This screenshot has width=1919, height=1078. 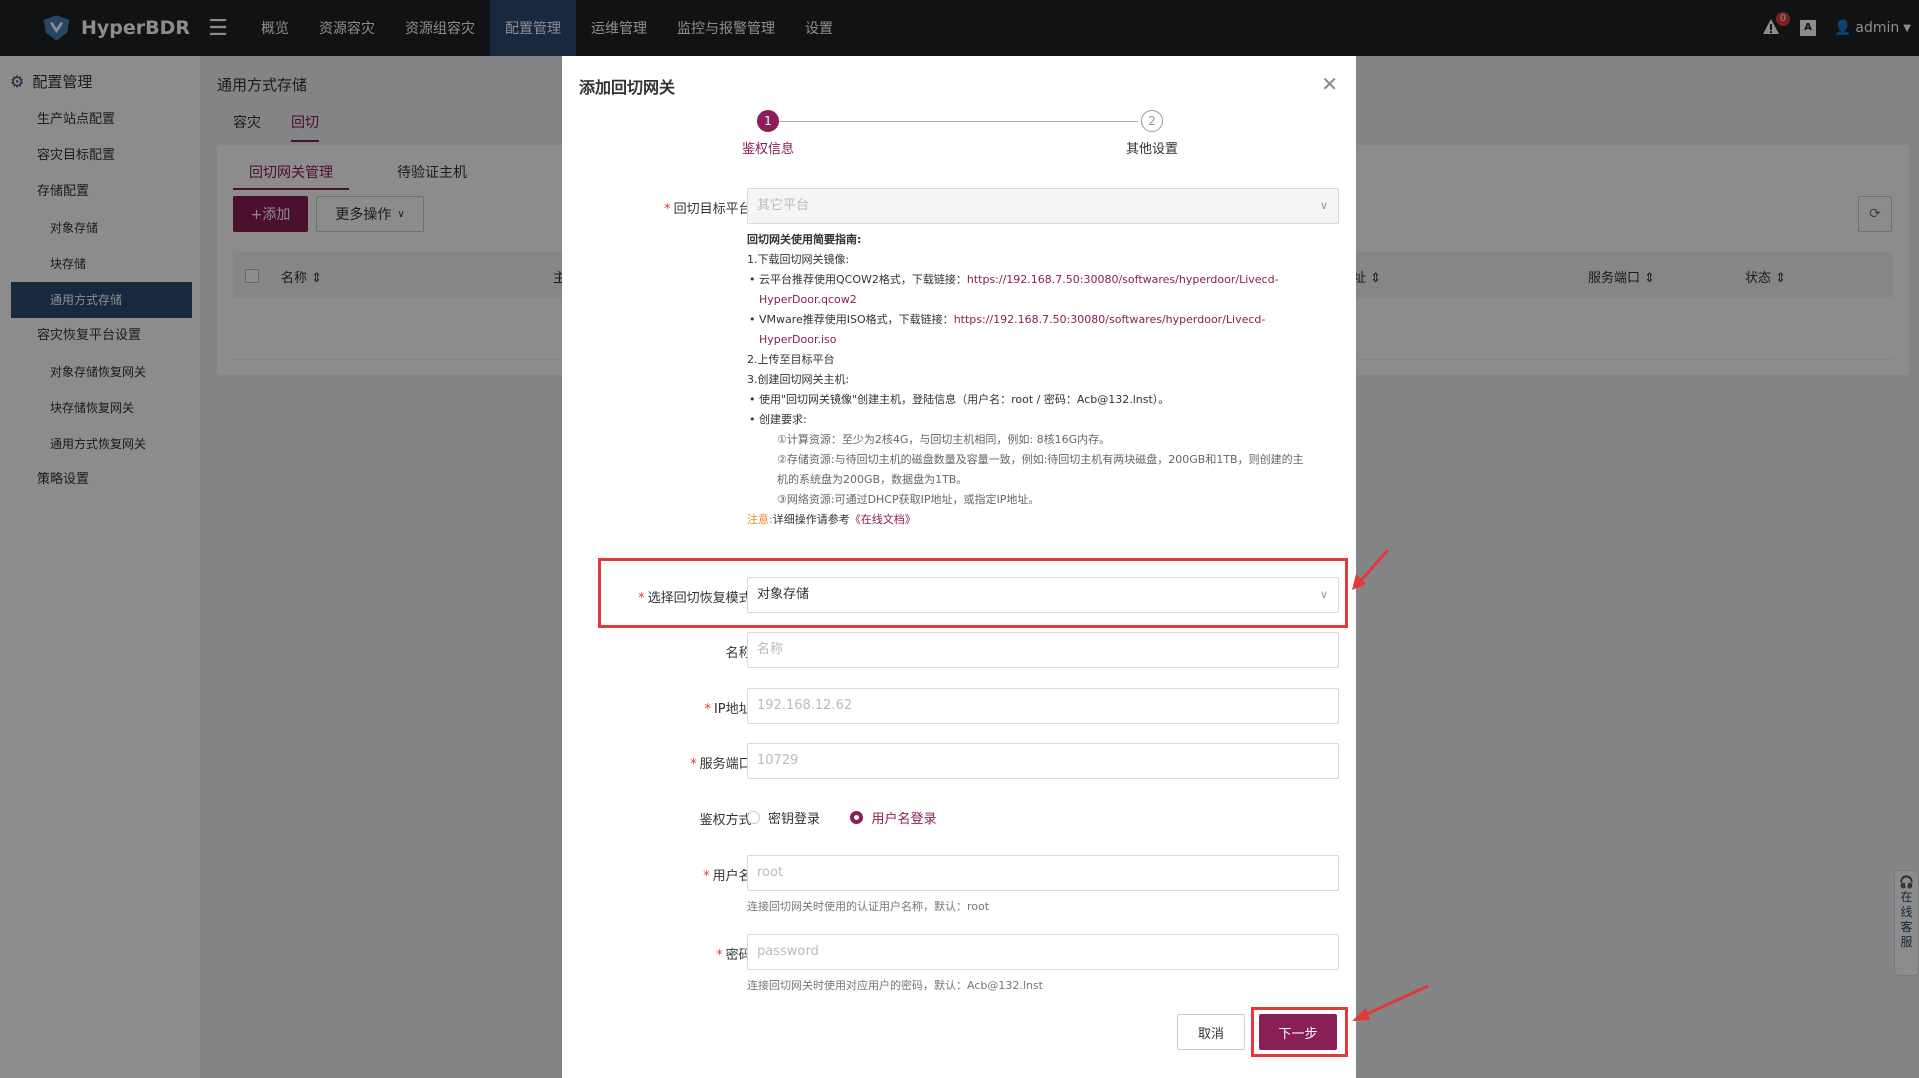 I want to click on guide-req-compute: ①计算资源：至少为2核4G，与回切主机相同，例如: 8核16G内存。, so click(x=944, y=439).